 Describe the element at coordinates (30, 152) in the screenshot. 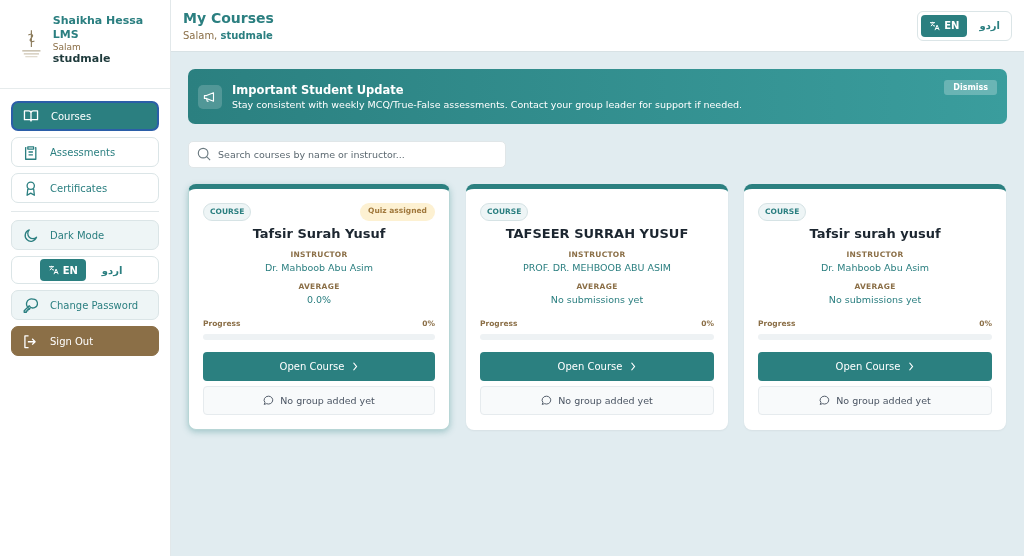

I see `clipboard-icon` at that location.